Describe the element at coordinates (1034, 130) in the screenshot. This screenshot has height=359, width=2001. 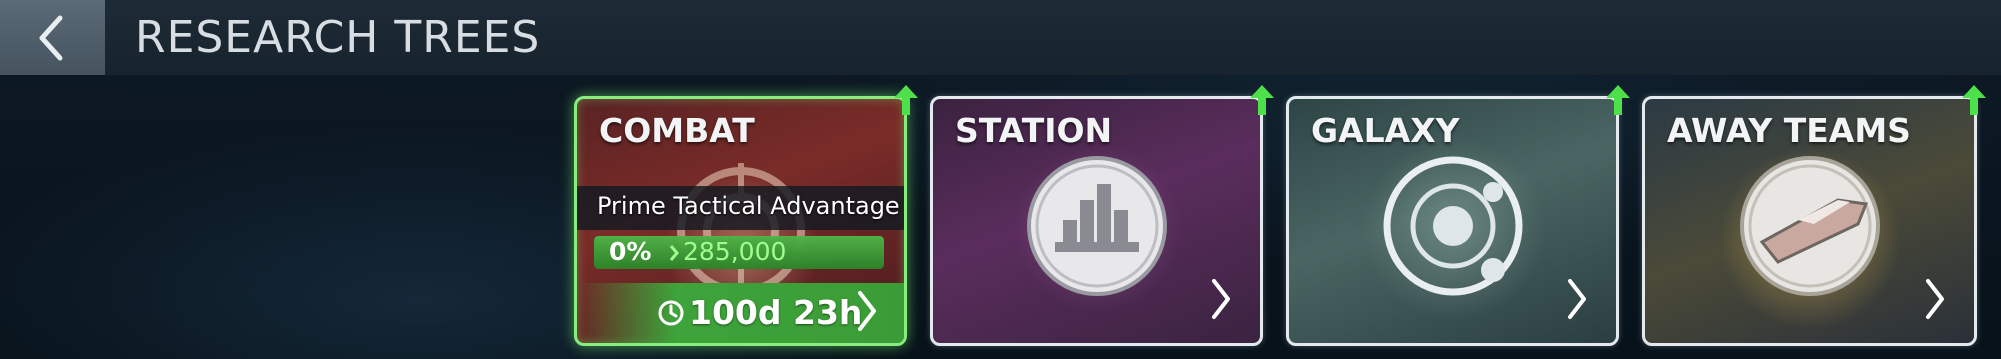
I see `card-title: STATION` at that location.